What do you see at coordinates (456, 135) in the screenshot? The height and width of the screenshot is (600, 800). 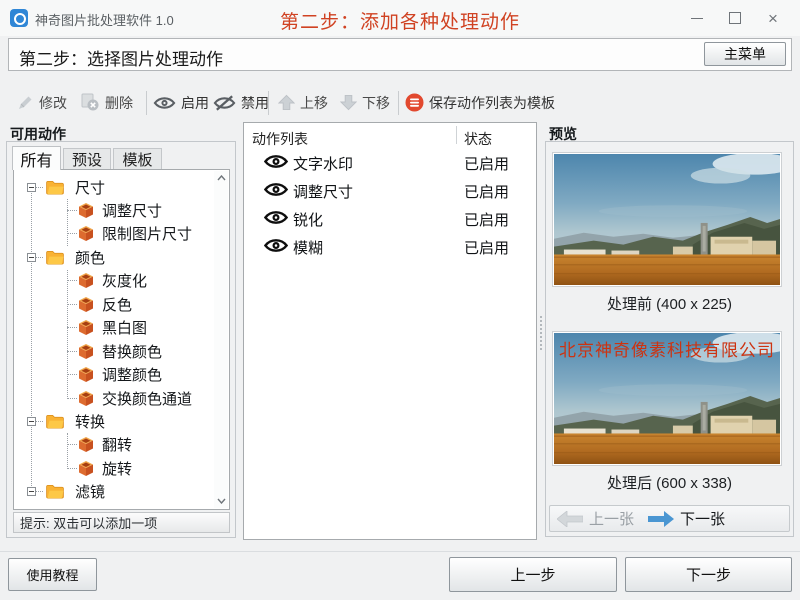 I see `column-divider` at bounding box center [456, 135].